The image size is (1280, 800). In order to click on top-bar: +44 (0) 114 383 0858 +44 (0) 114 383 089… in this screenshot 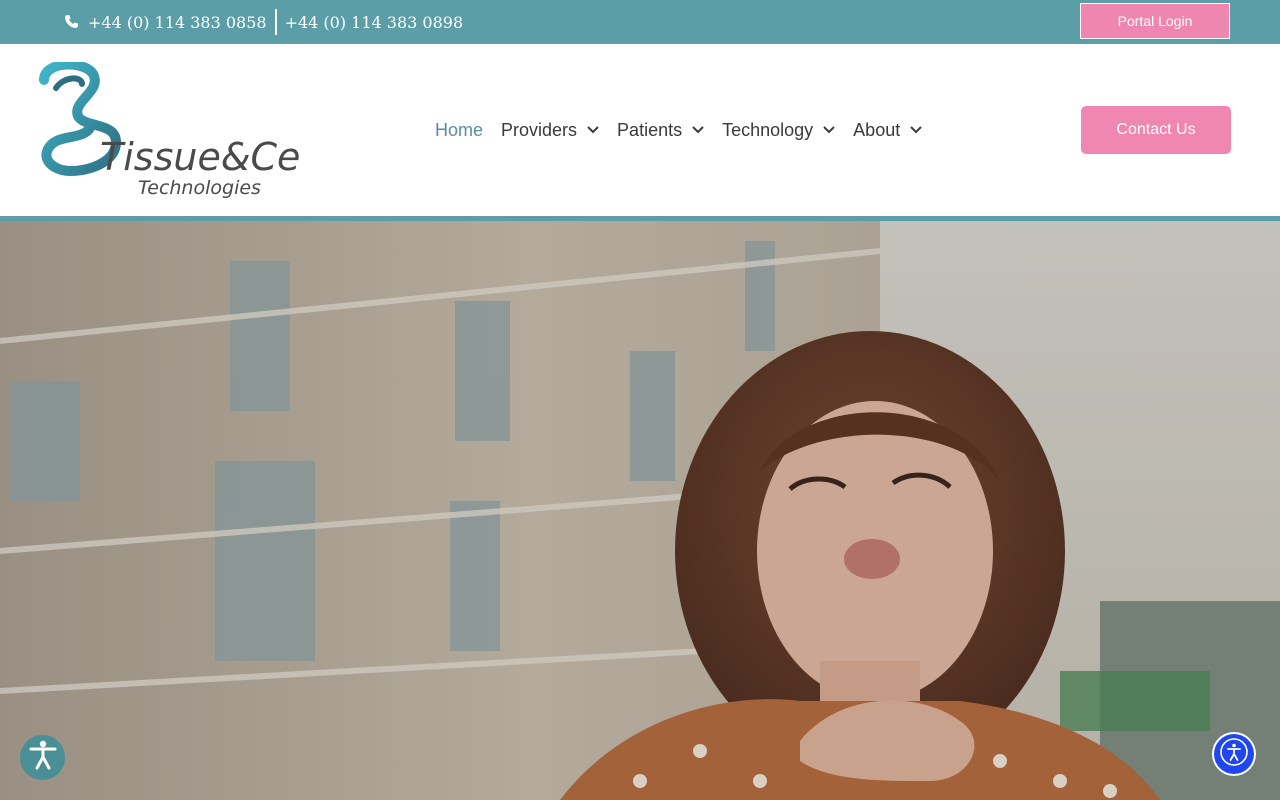, I will do `click(640, 22)`.